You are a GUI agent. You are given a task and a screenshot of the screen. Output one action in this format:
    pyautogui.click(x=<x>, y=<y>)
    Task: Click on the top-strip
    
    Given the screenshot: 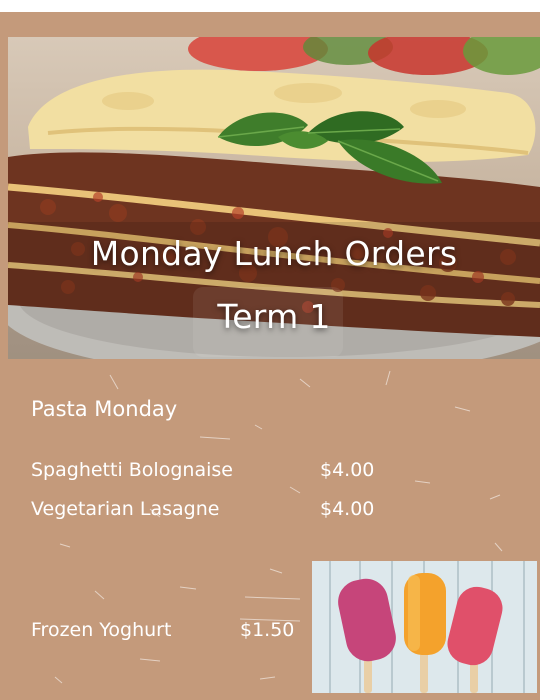 What is the action you would take?
    pyautogui.click(x=270, y=6)
    